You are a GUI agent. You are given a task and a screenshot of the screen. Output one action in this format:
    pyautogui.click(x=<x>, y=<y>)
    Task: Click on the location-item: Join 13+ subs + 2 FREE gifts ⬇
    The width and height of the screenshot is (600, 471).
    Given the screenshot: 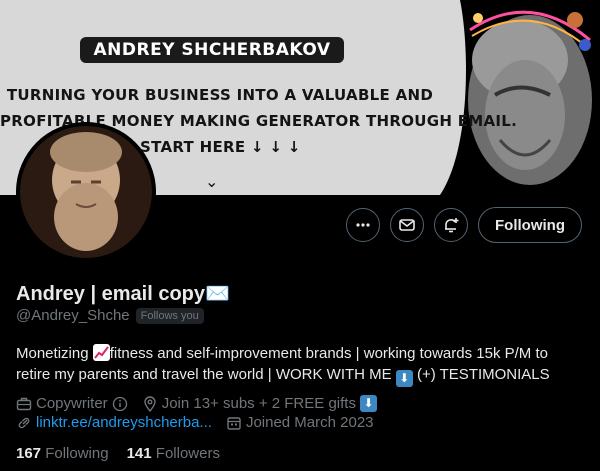 What is the action you would take?
    pyautogui.click(x=259, y=403)
    